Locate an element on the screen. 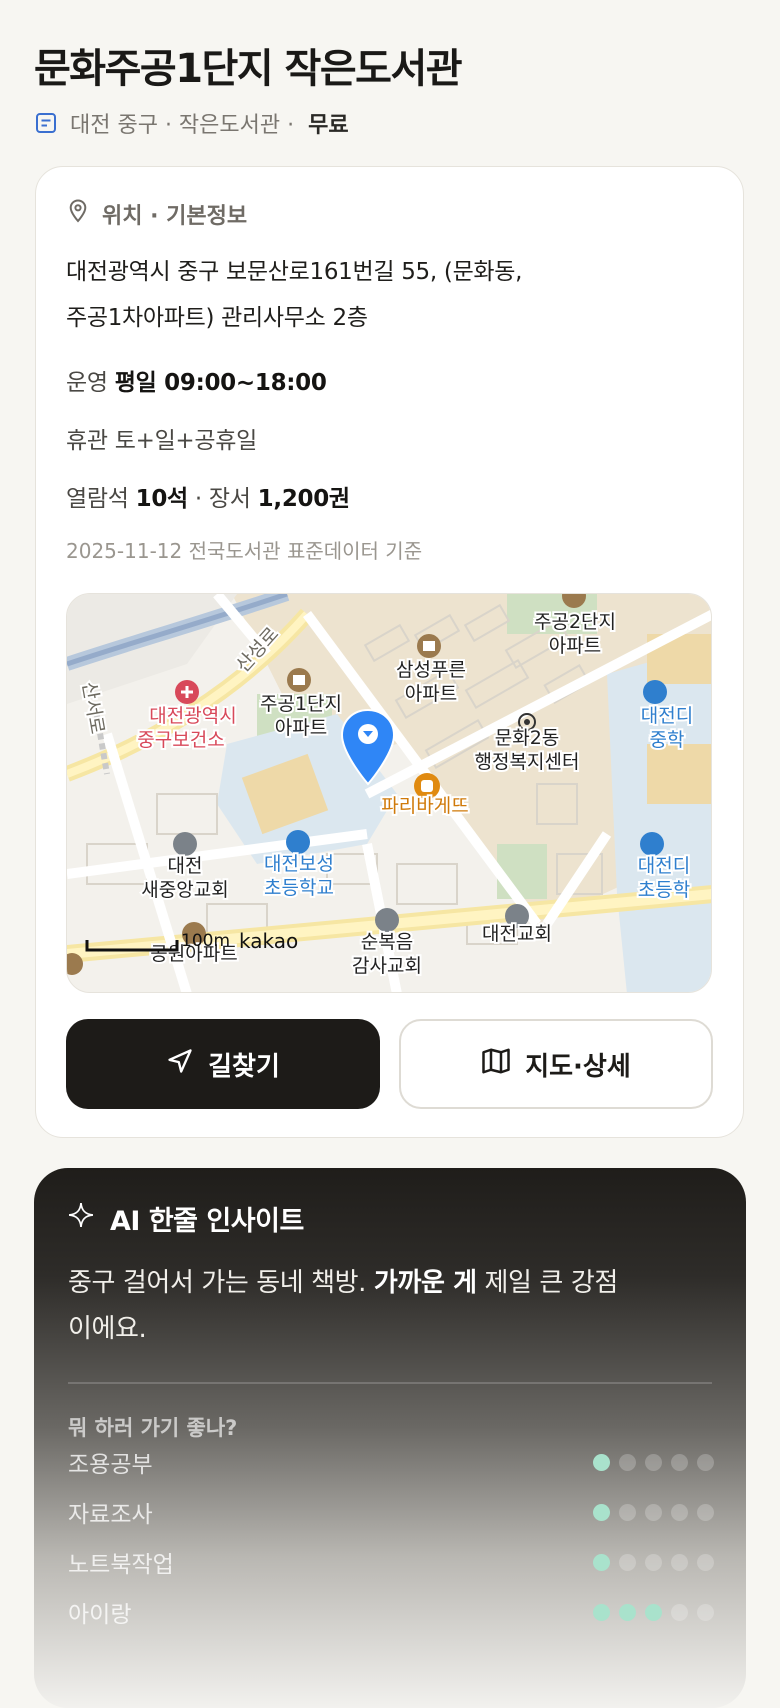  score-label: 노트북작업 is located at coordinates (121, 1565).